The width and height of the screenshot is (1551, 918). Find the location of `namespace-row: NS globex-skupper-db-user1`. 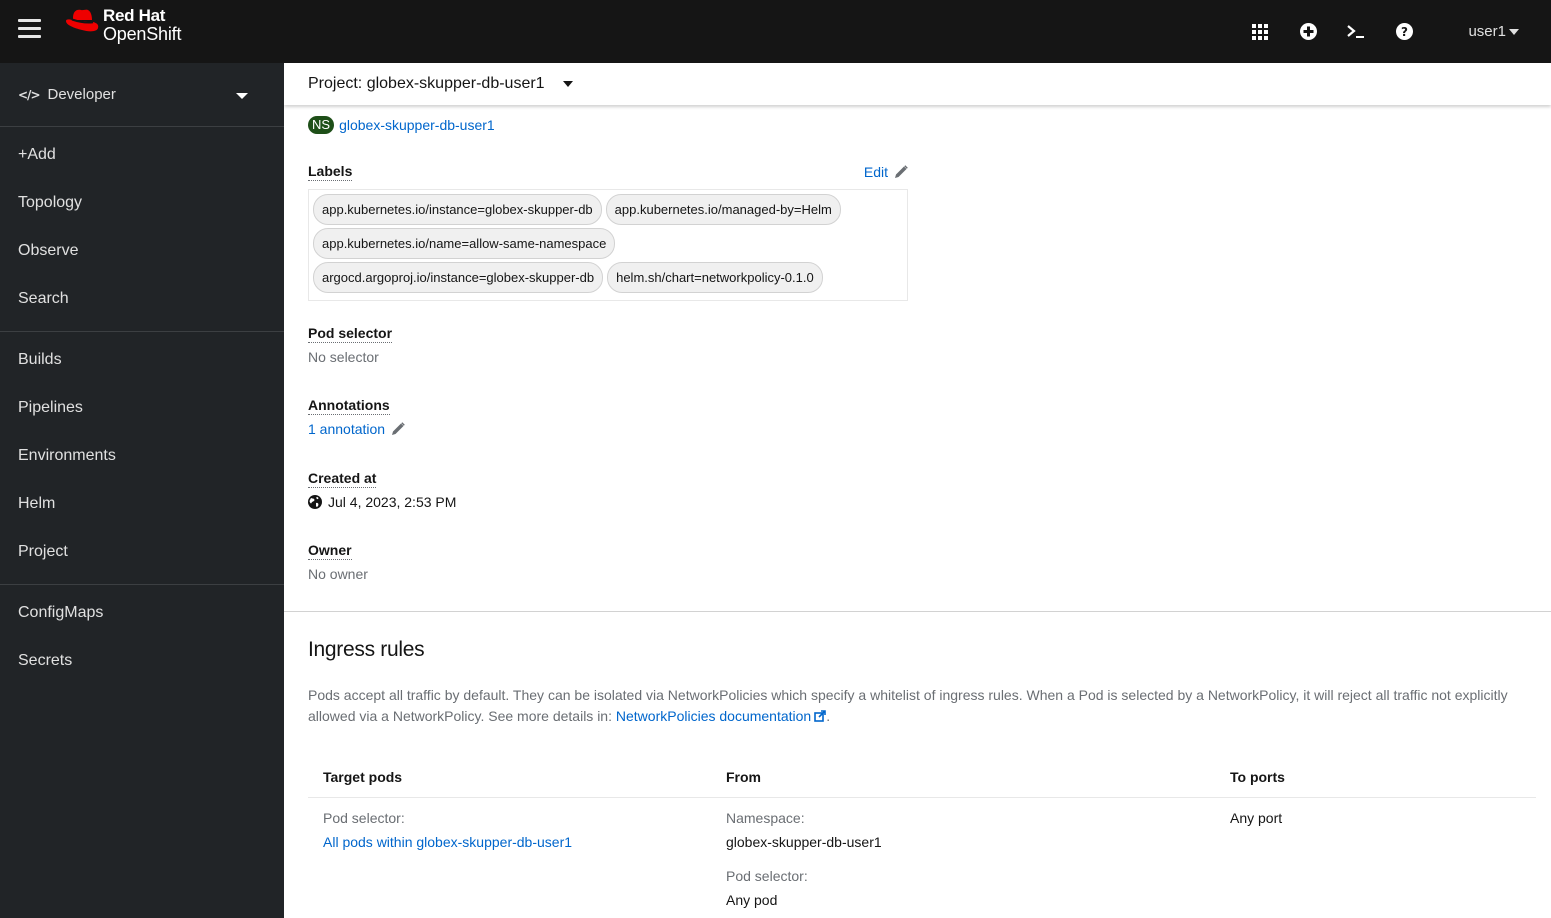

namespace-row: NS globex-skupper-db-user1 is located at coordinates (401, 125).